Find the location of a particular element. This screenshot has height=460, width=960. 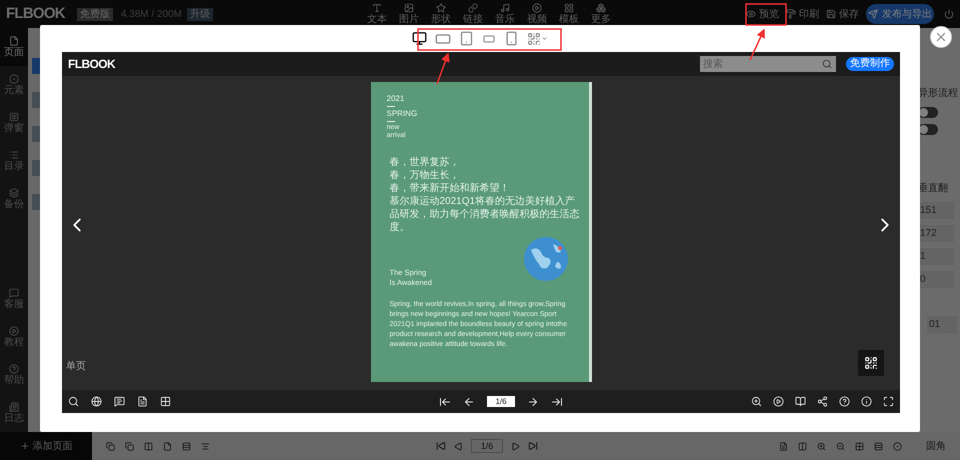

toolbar-tool: 文本 is located at coordinates (376, 14).